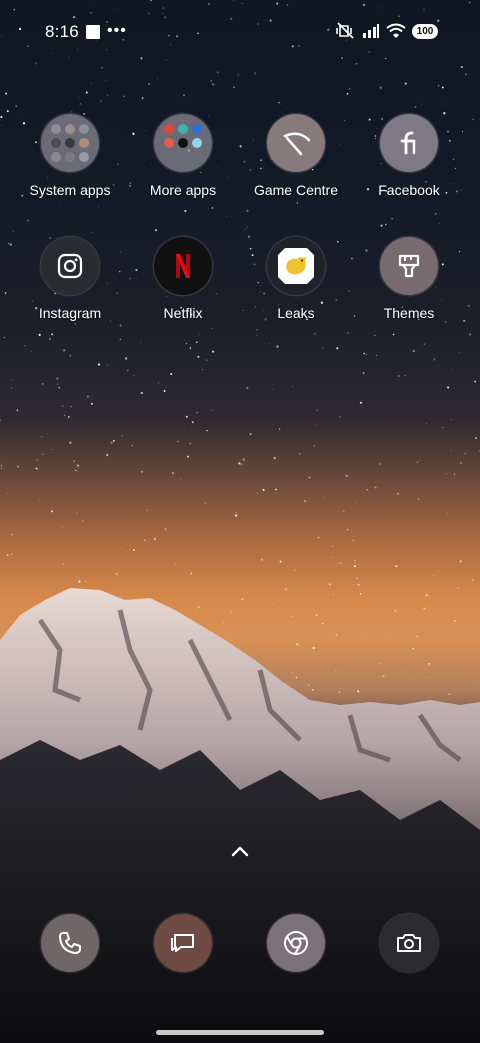  What do you see at coordinates (183, 143) in the screenshot?
I see `more-apps-folder-icon` at bounding box center [183, 143].